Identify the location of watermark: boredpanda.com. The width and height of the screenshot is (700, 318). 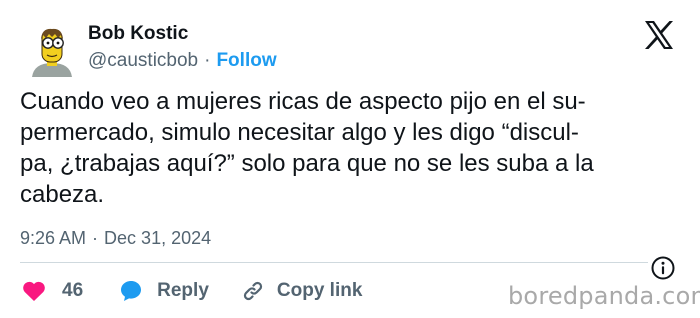
(604, 296).